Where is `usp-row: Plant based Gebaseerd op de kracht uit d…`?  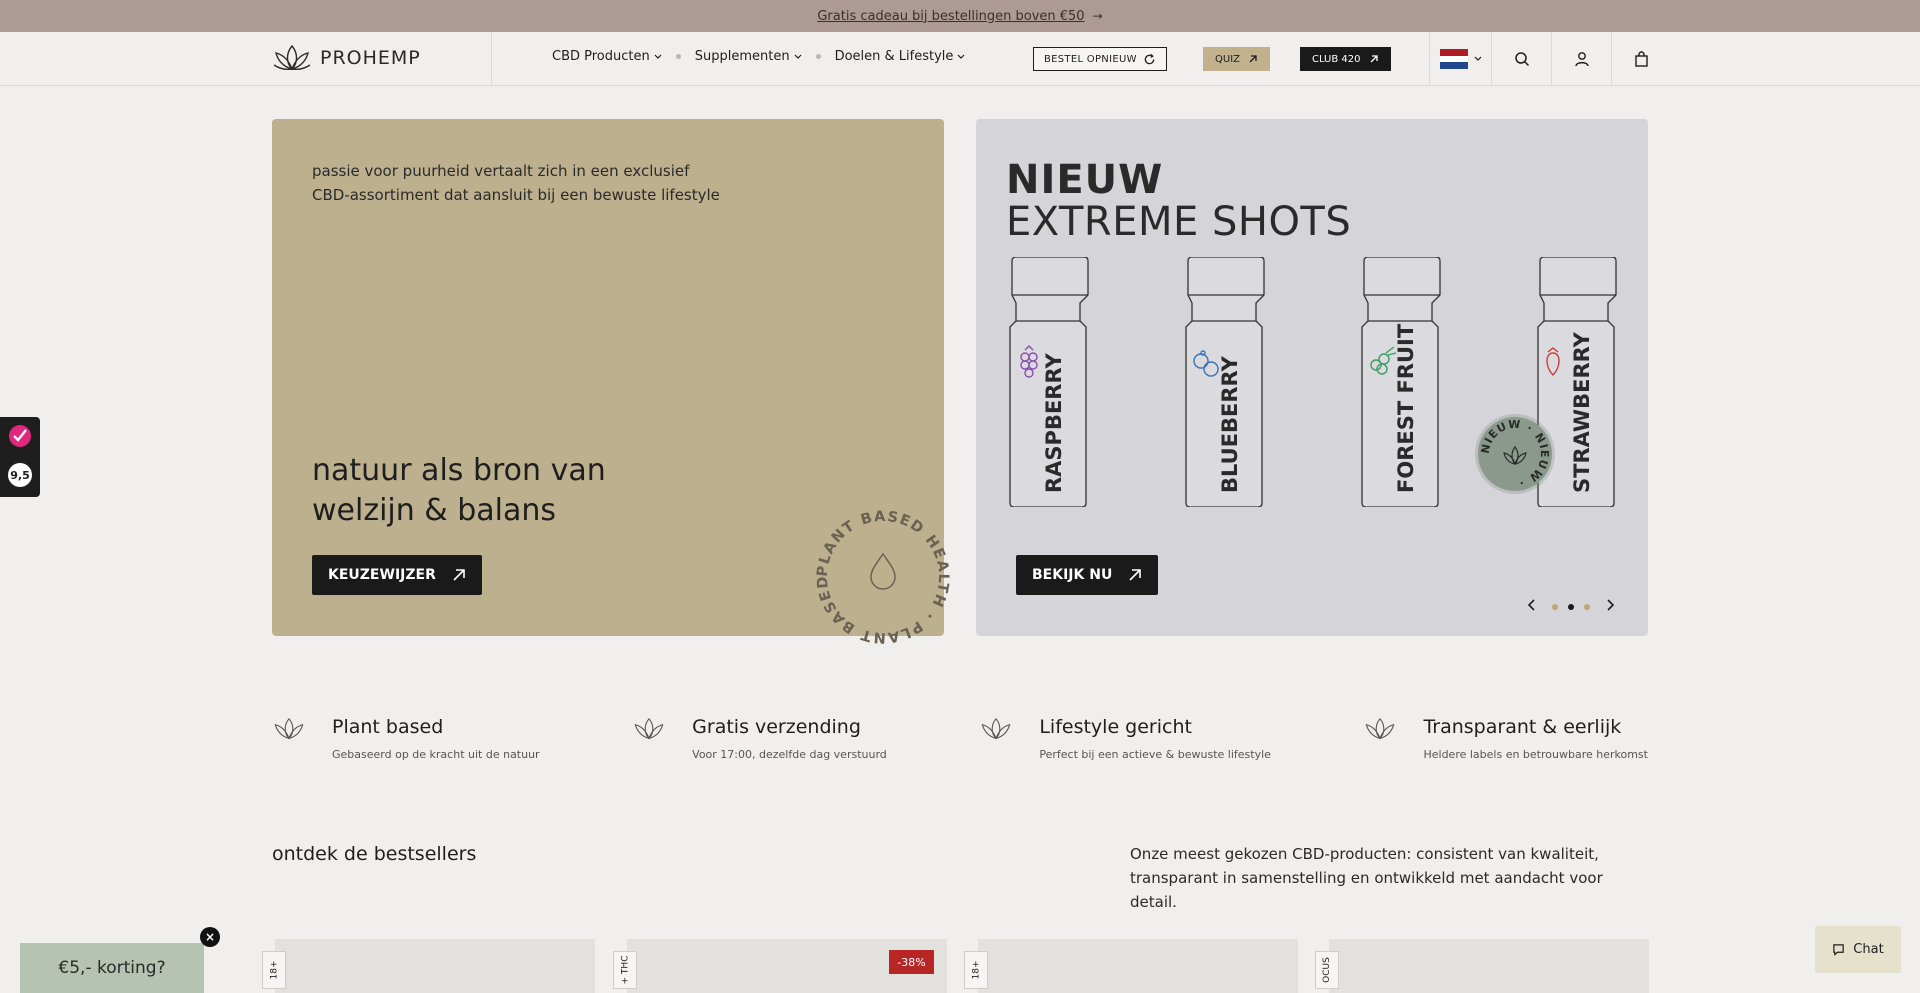 usp-row: Plant based Gebaseerd op de kracht uit d… is located at coordinates (960, 738).